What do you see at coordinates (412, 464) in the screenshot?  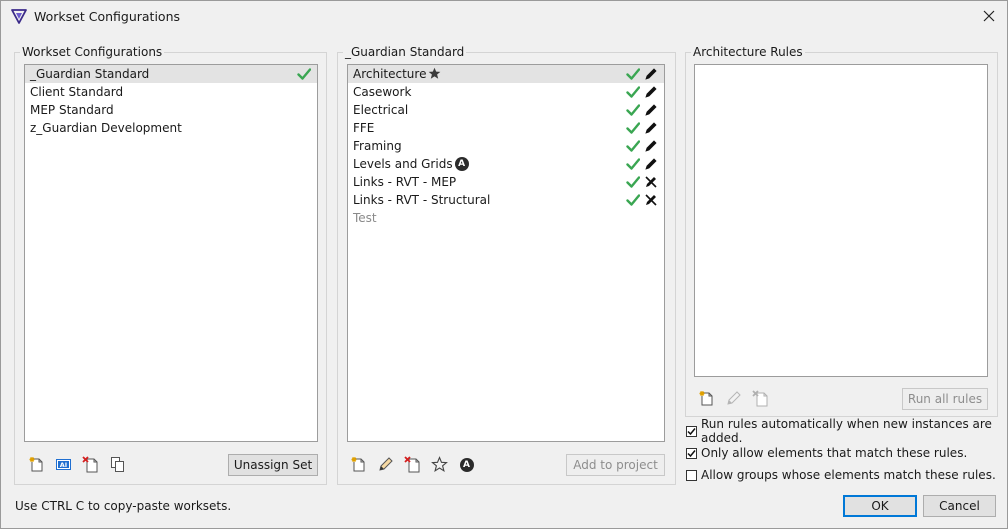 I see `delete-workset-button` at bounding box center [412, 464].